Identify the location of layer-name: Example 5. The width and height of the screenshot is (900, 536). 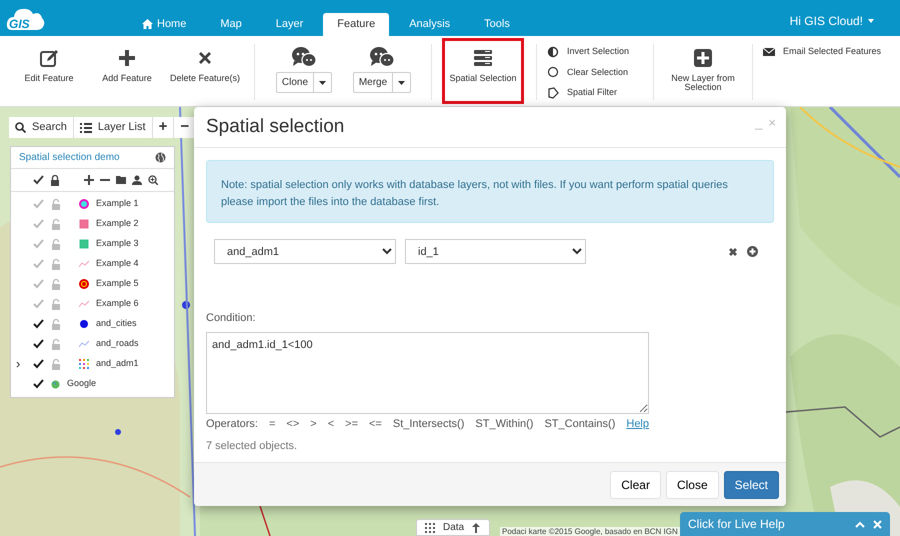
(117, 284).